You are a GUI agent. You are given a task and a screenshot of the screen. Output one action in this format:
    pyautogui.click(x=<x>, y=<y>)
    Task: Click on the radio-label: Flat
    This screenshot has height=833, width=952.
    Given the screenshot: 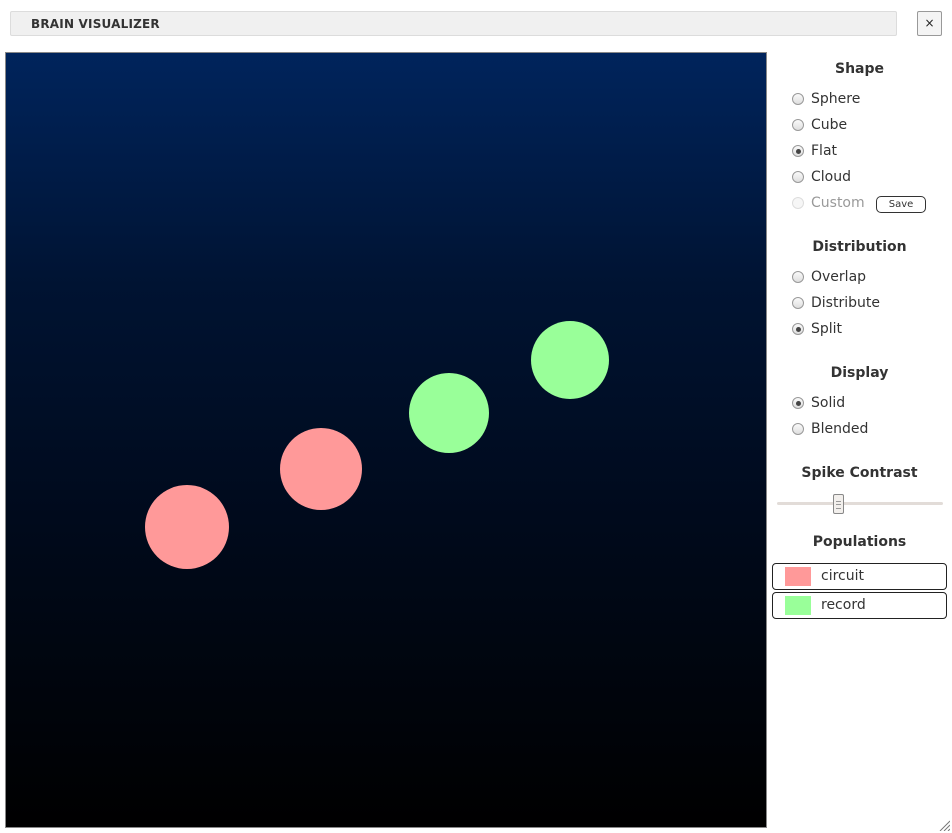 What is the action you would take?
    pyautogui.click(x=824, y=151)
    